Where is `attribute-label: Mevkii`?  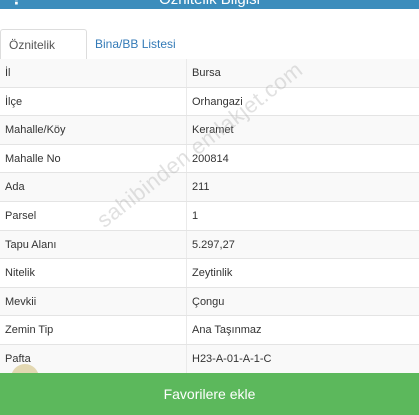
attribute-label: Mevkii is located at coordinates (21, 301).